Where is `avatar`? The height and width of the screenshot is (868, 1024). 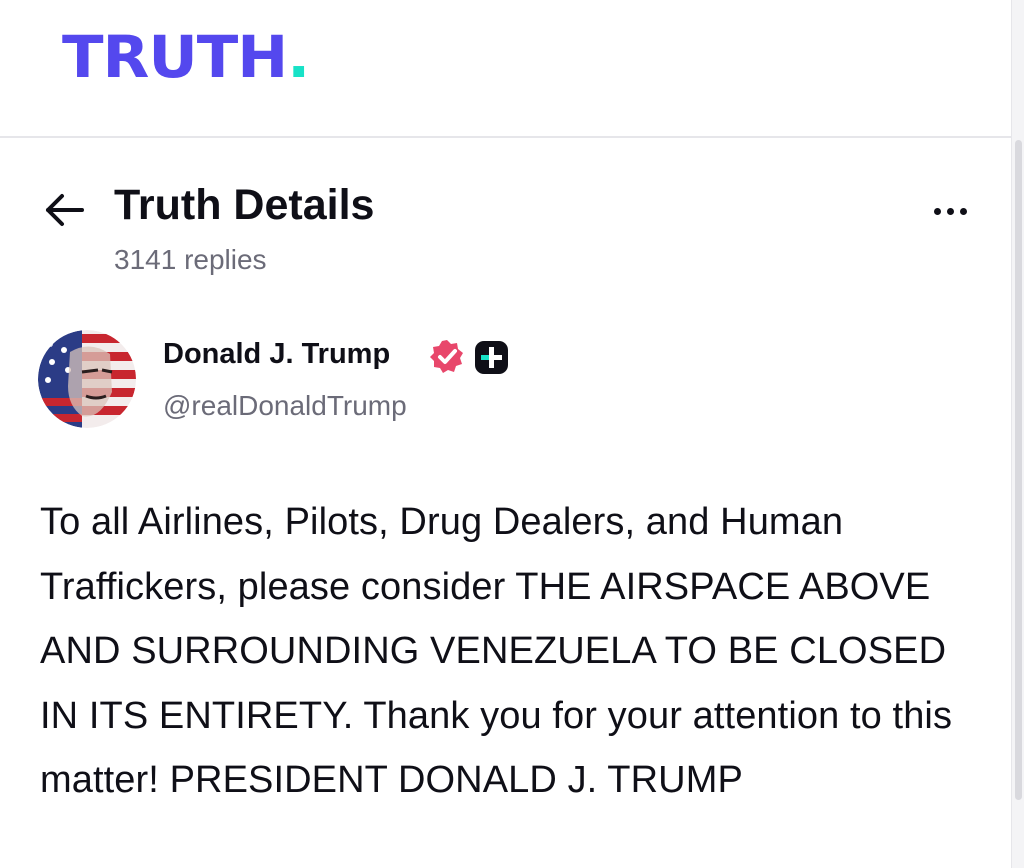 avatar is located at coordinates (87, 379).